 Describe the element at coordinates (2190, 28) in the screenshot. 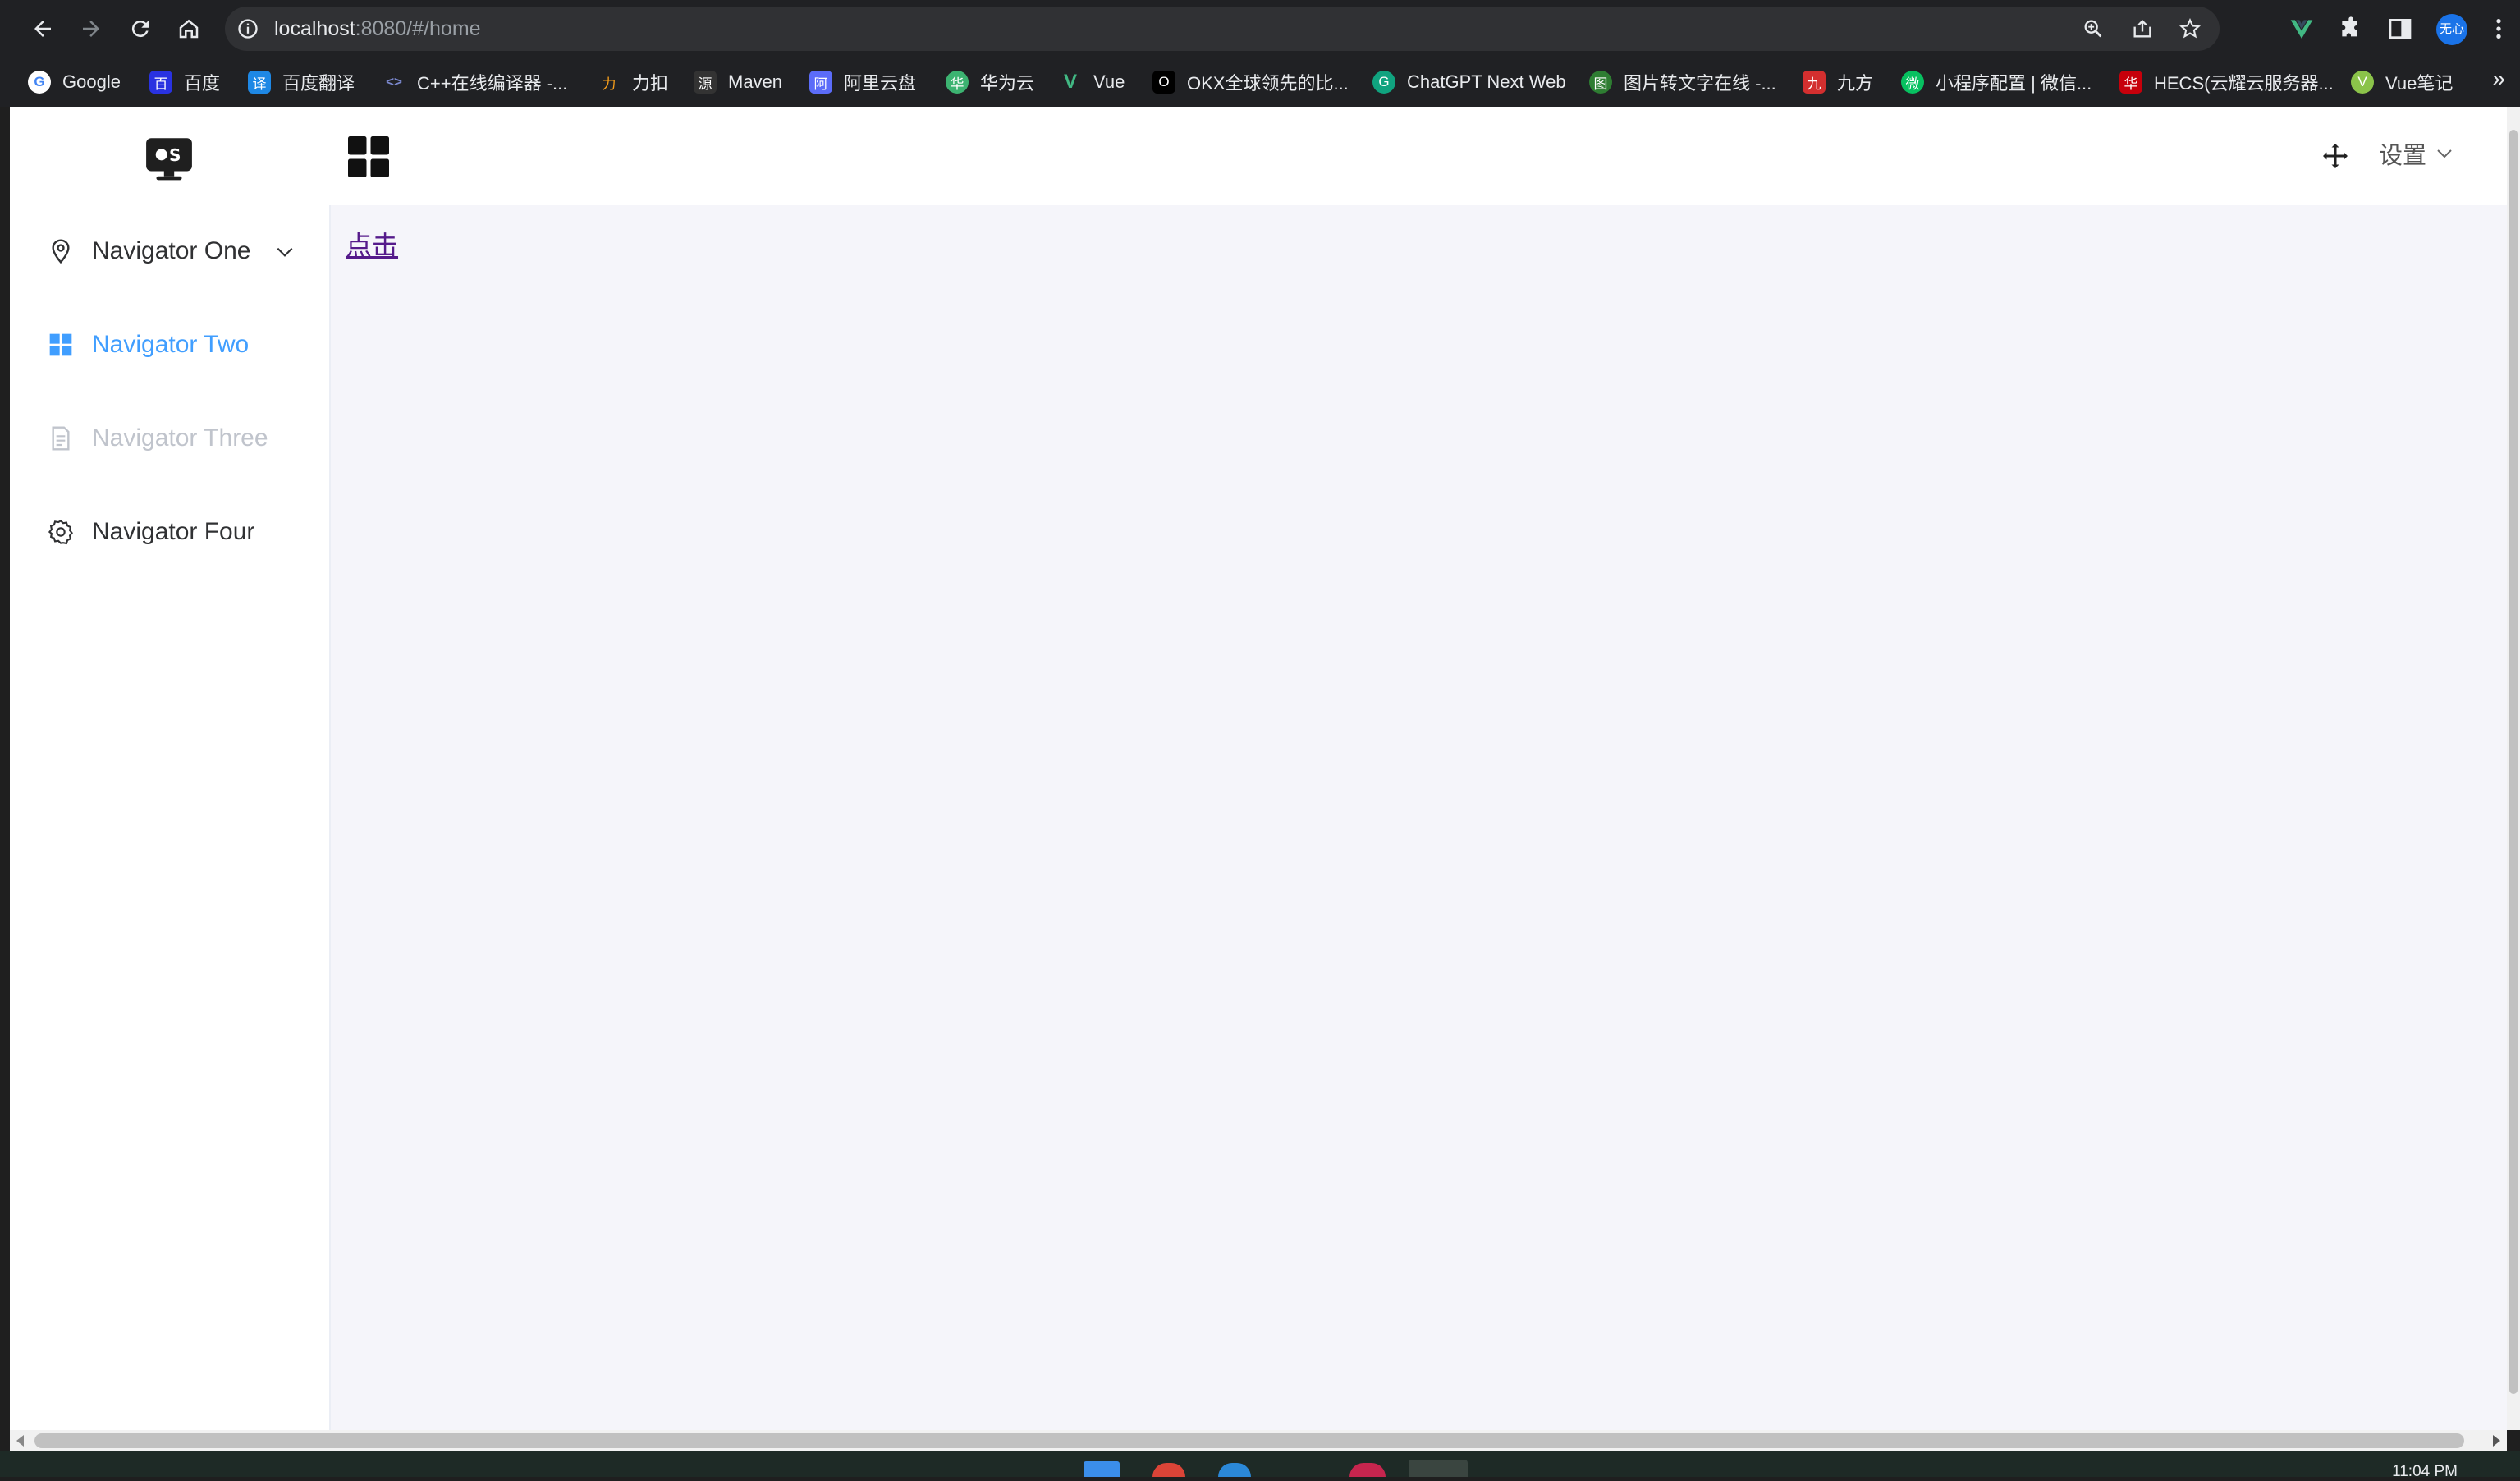

I see `bookmark-star-icon` at that location.